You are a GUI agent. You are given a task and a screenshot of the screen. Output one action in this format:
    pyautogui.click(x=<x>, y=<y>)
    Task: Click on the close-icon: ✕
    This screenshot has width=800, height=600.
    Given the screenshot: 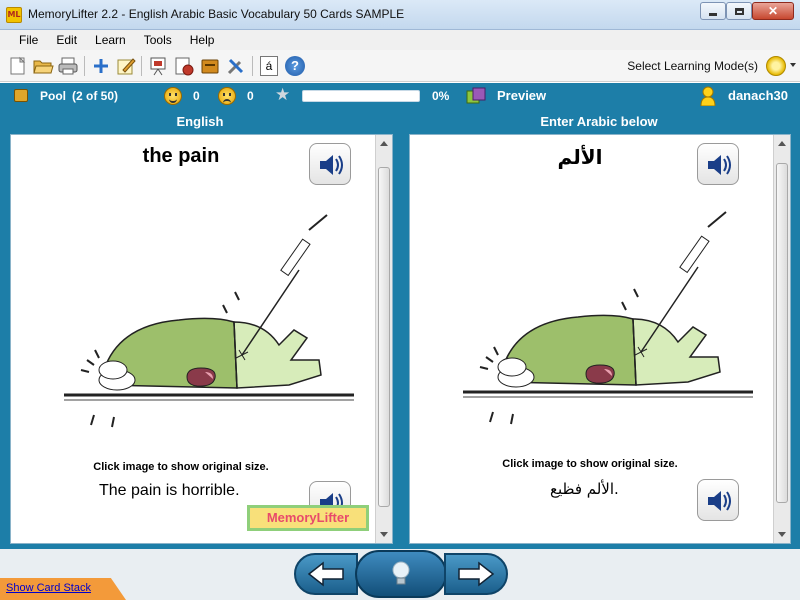 What is the action you would take?
    pyautogui.click(x=773, y=11)
    